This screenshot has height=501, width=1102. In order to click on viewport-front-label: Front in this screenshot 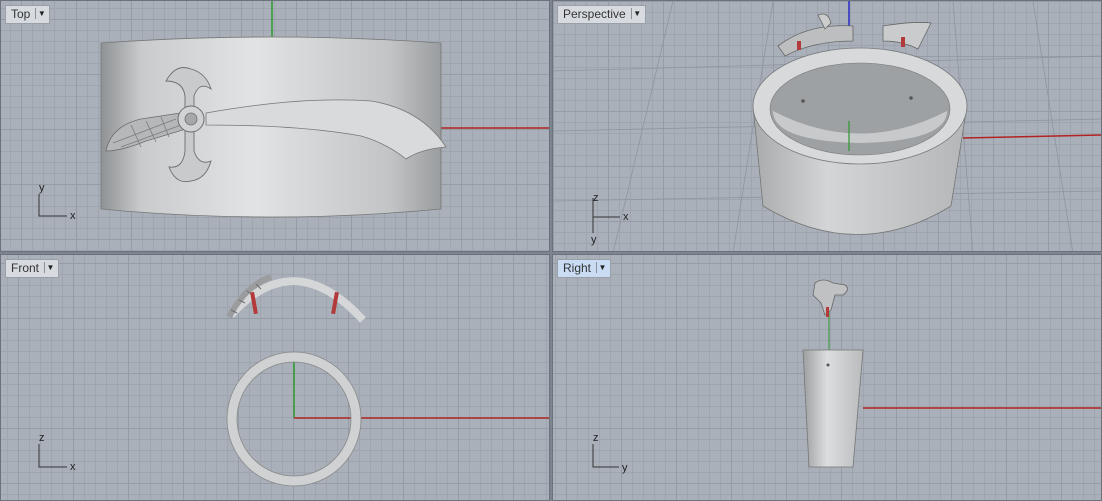, I will do `click(25, 268)`.